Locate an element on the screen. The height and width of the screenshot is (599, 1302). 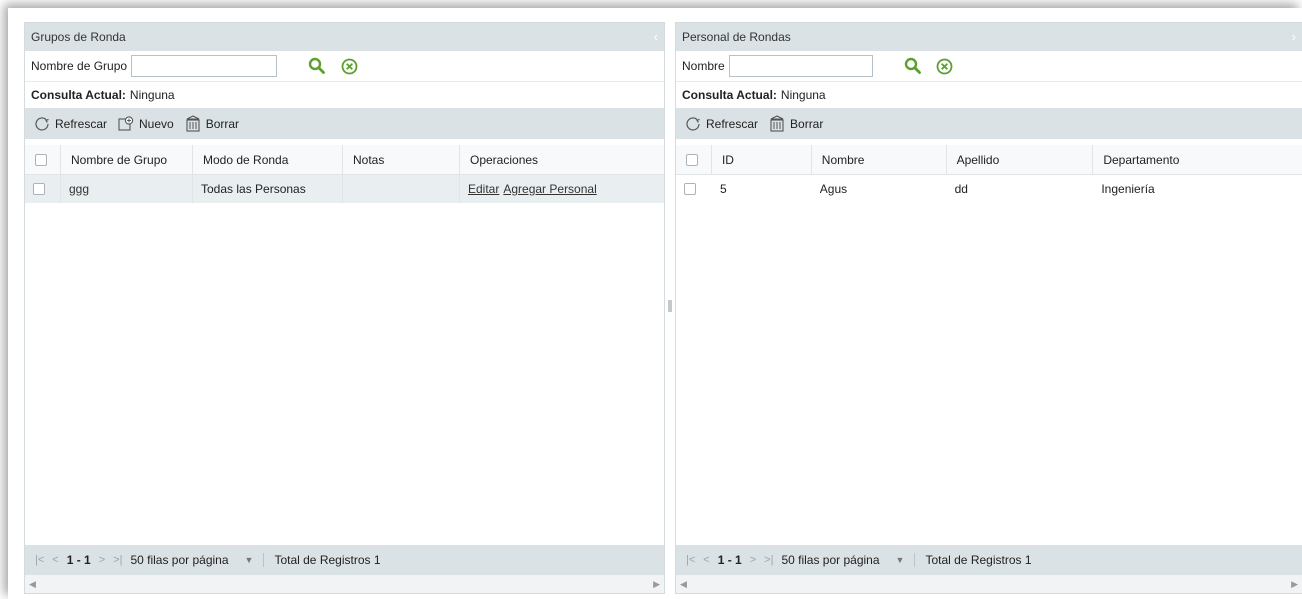
round-mode-cell: Todas las Personas is located at coordinates (268, 189).